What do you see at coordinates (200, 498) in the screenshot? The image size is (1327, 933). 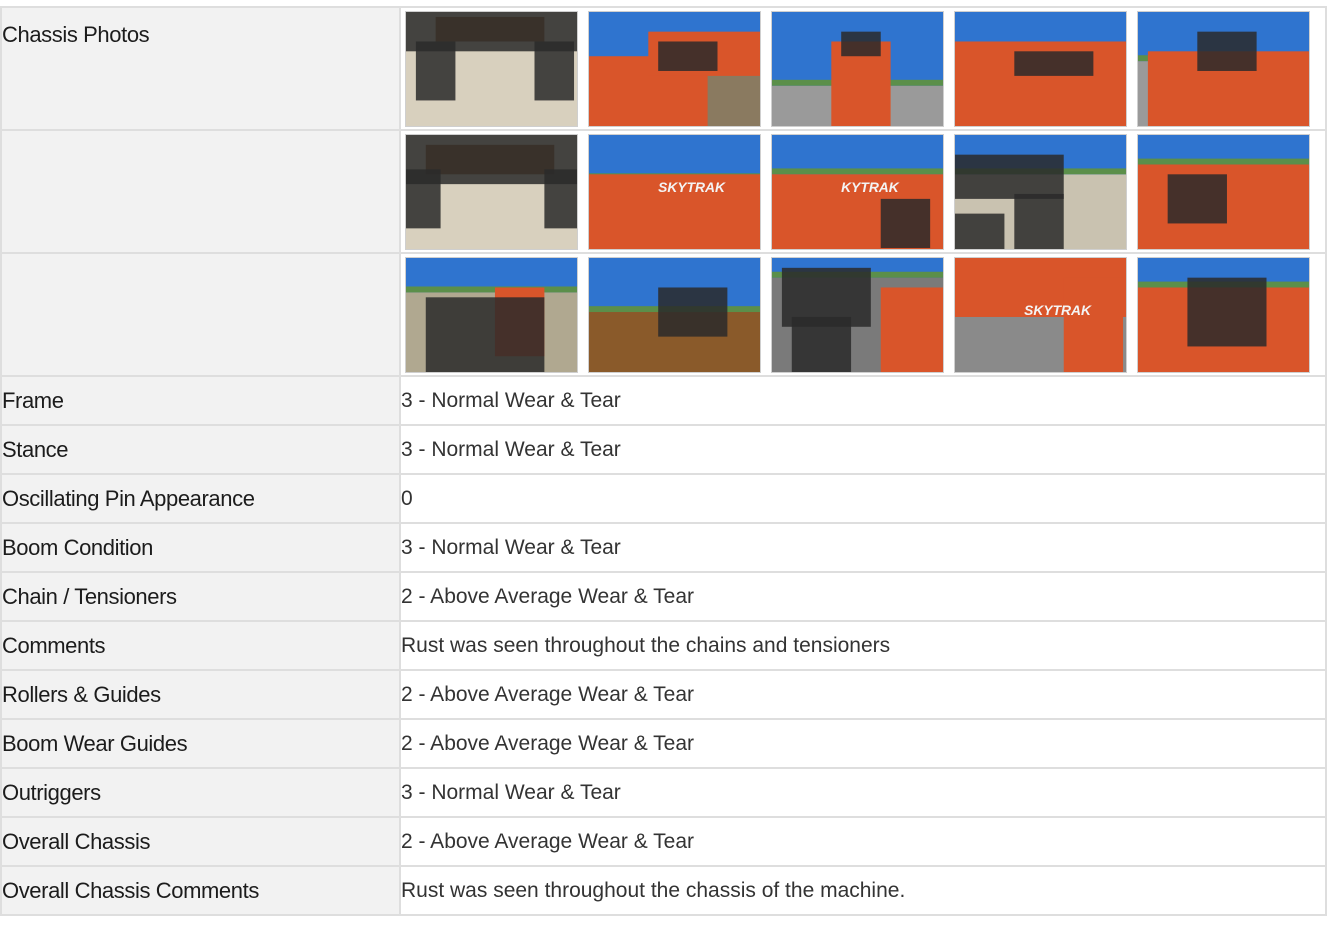 I see `row-label: Oscillating Pin Appearance` at bounding box center [200, 498].